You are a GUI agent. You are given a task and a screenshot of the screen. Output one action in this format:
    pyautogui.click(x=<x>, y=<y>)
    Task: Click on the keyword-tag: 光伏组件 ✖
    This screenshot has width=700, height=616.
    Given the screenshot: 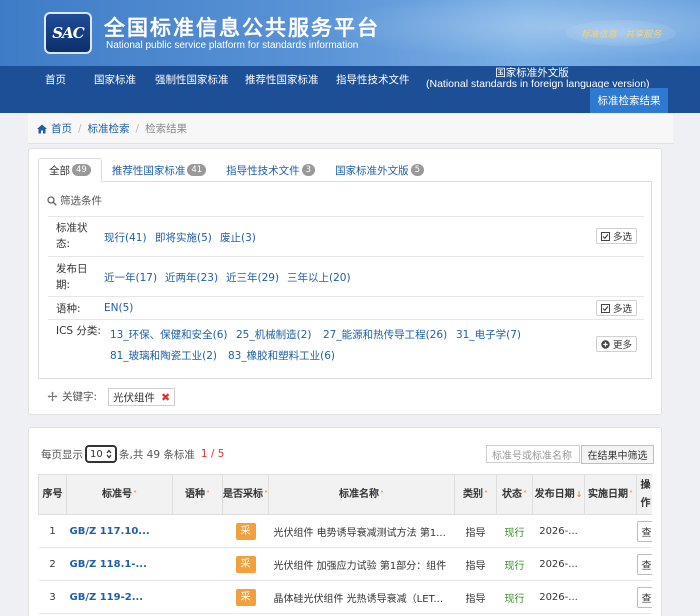 What is the action you would take?
    pyautogui.click(x=142, y=397)
    